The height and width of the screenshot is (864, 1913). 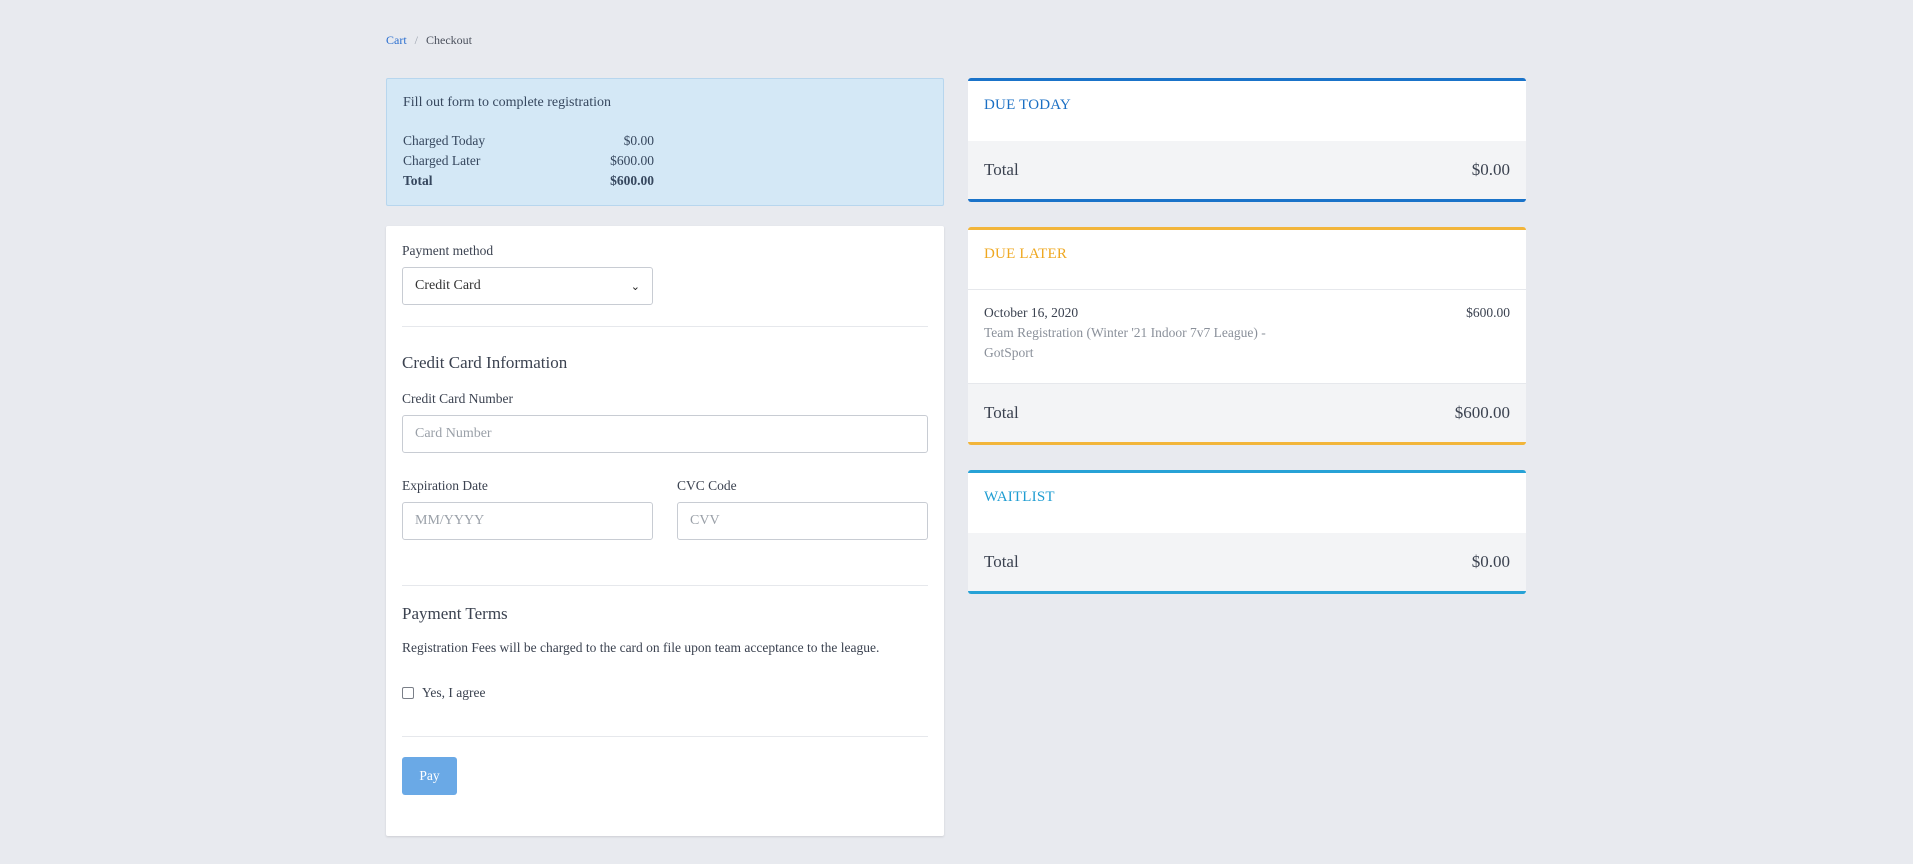 I want to click on charged-today-value: $0.00, so click(x=638, y=140).